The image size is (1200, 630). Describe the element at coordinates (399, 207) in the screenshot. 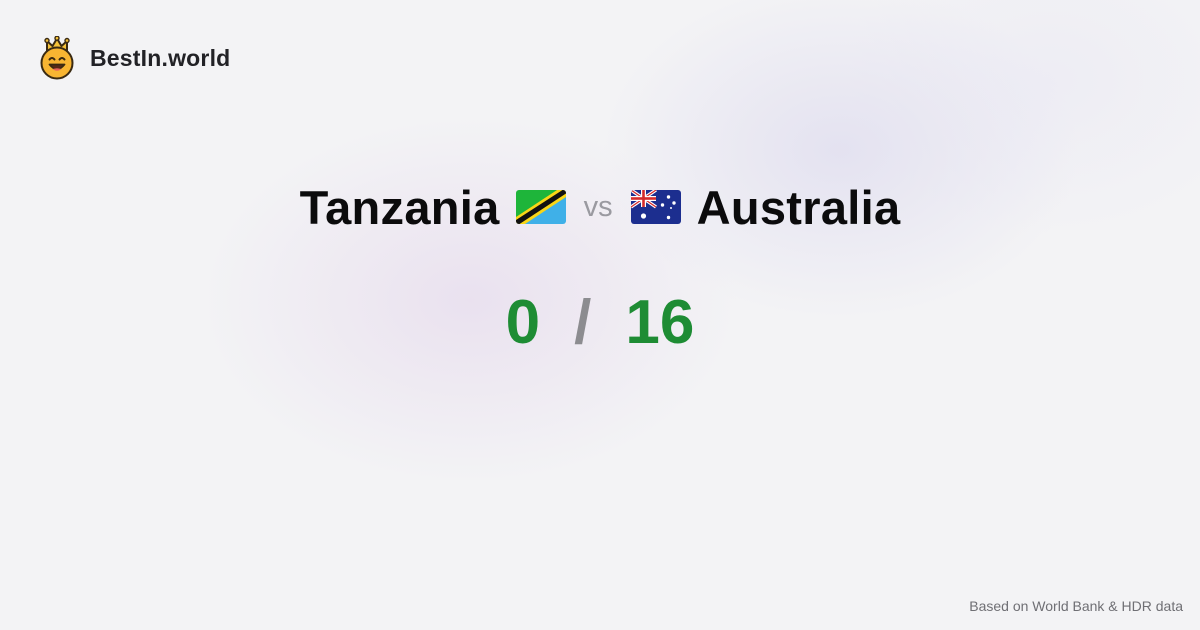

I see `left-country-name: Tanzania` at that location.